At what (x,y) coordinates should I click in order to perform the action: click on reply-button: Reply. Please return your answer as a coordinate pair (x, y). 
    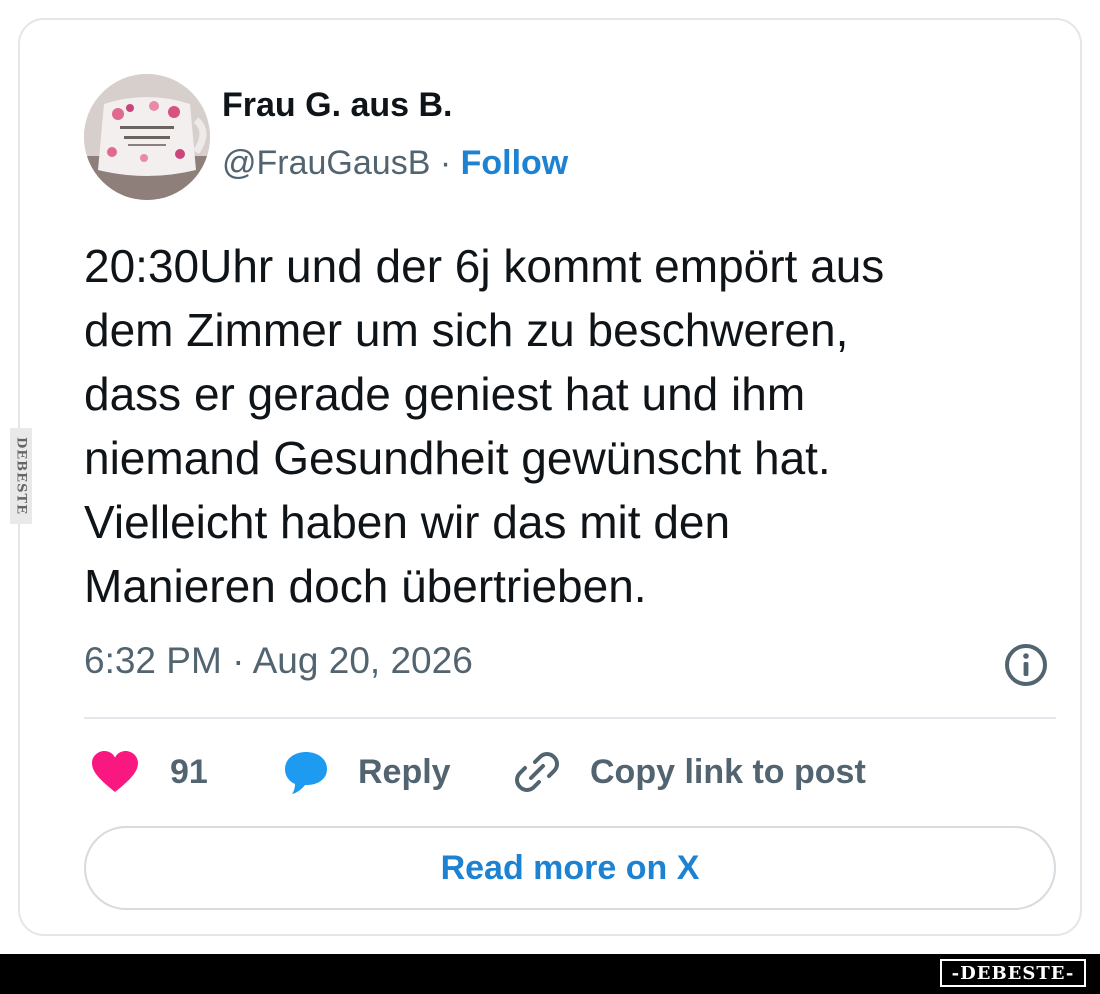
    Looking at the image, I should click on (366, 772).